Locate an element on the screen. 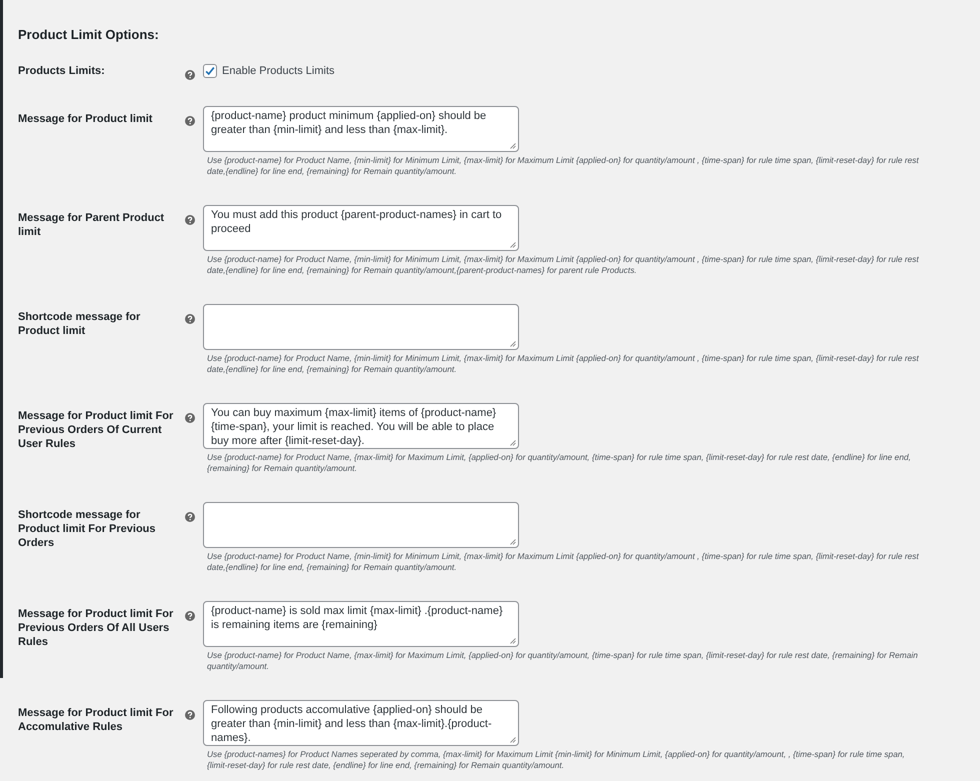 Image resolution: width=980 pixels, height=781 pixels. checkbox-label: Enable Products Limits is located at coordinates (278, 71).